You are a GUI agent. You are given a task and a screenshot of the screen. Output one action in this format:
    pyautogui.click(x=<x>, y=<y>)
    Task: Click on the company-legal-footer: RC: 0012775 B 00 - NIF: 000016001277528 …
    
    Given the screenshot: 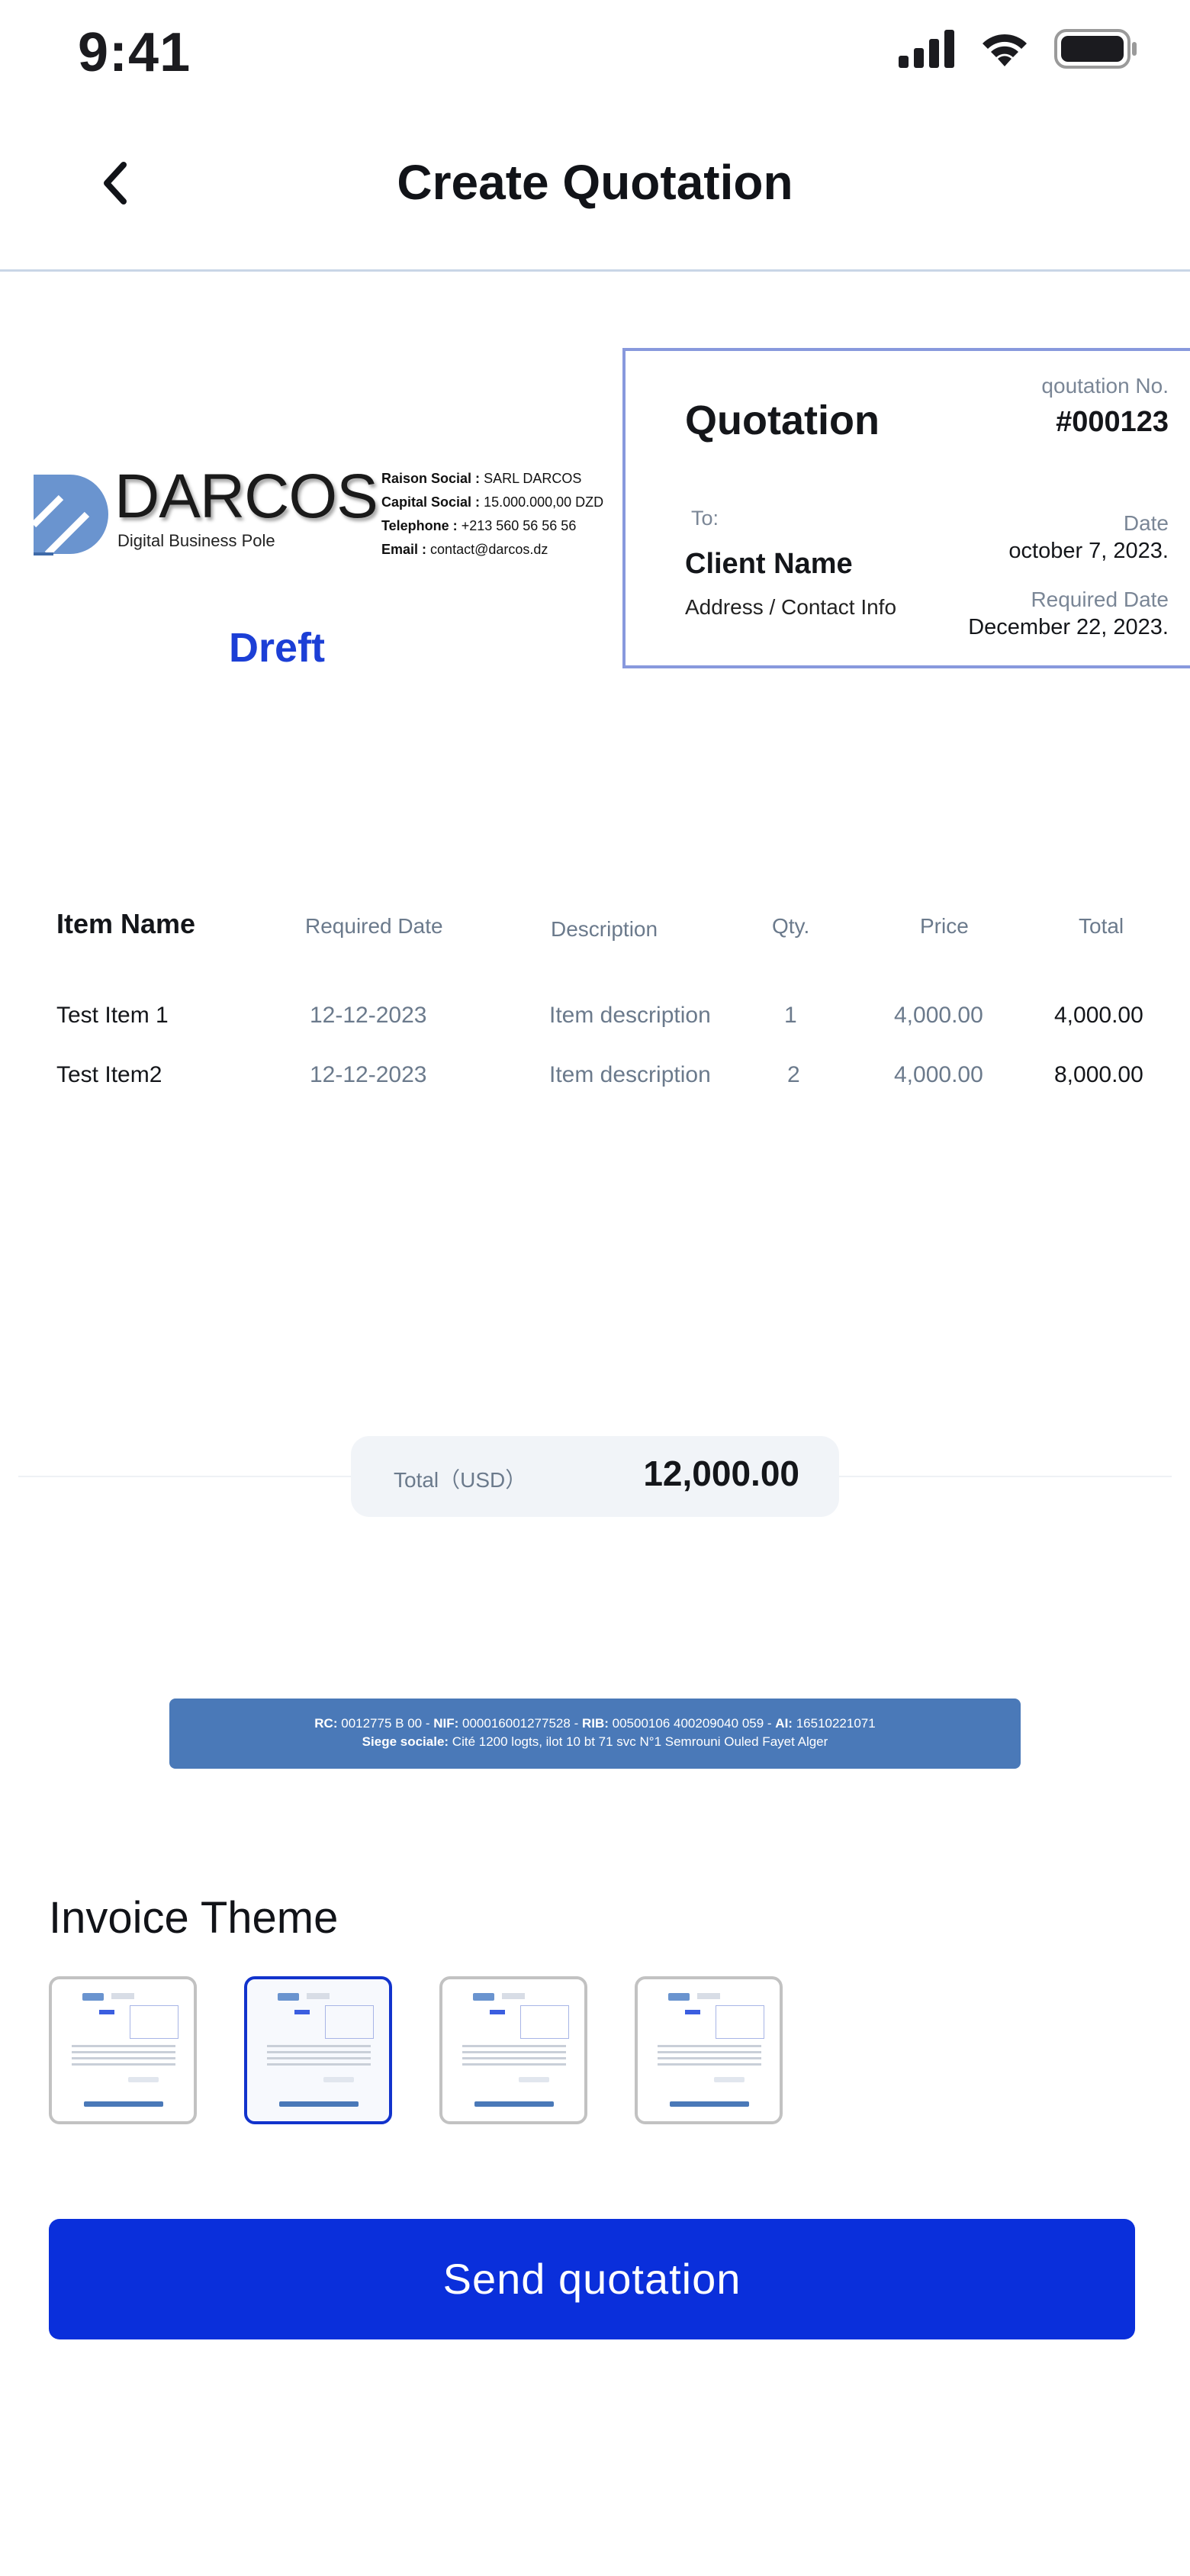 What is the action you would take?
    pyautogui.click(x=595, y=1734)
    